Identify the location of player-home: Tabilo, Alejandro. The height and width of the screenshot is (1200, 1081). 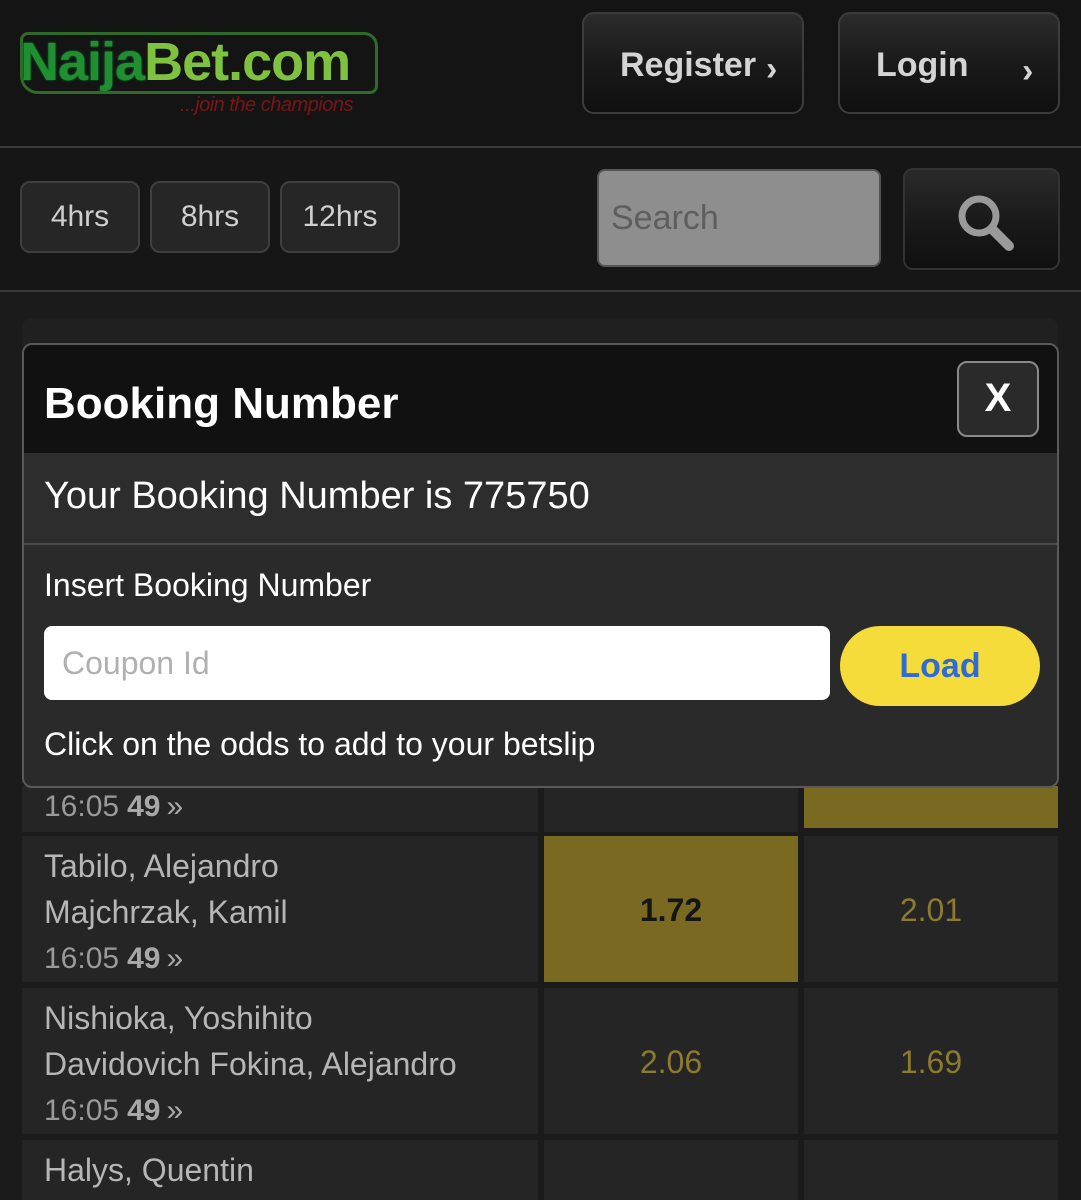
(161, 866).